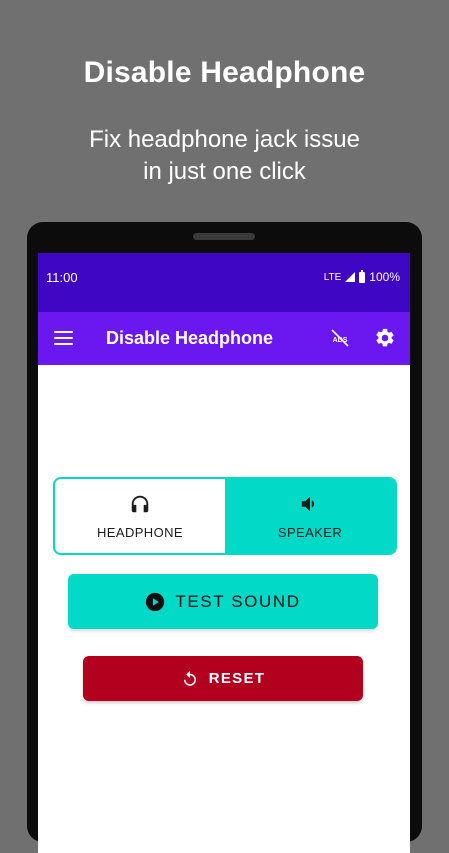  Describe the element at coordinates (308, 504) in the screenshot. I see `speaker-icon` at that location.